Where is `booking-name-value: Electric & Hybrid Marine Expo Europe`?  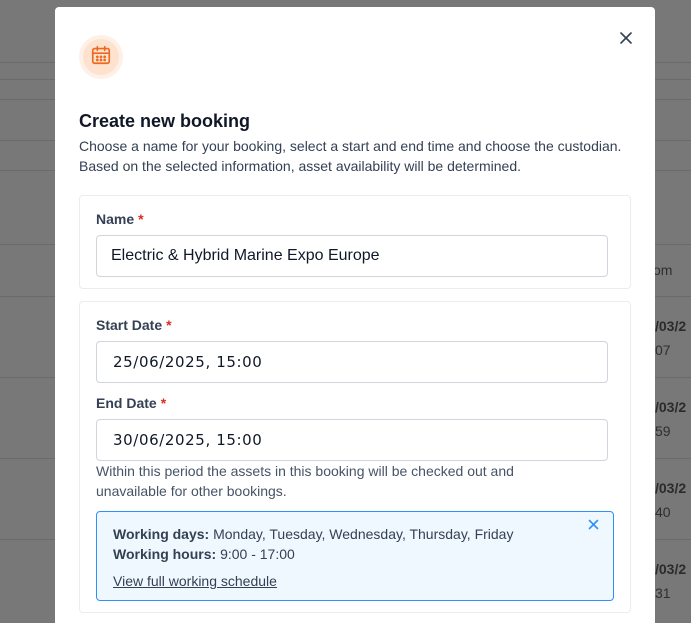
booking-name-value: Electric & Hybrid Marine Expo Europe is located at coordinates (245, 255).